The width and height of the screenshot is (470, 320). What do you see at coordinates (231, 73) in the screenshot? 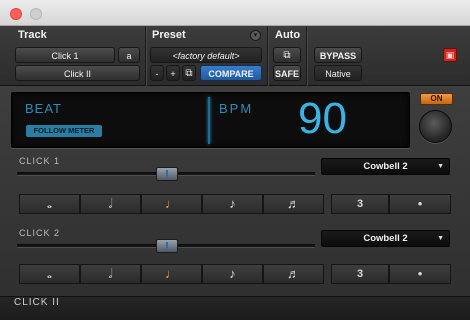
I see `compare-button: COMPARE` at bounding box center [231, 73].